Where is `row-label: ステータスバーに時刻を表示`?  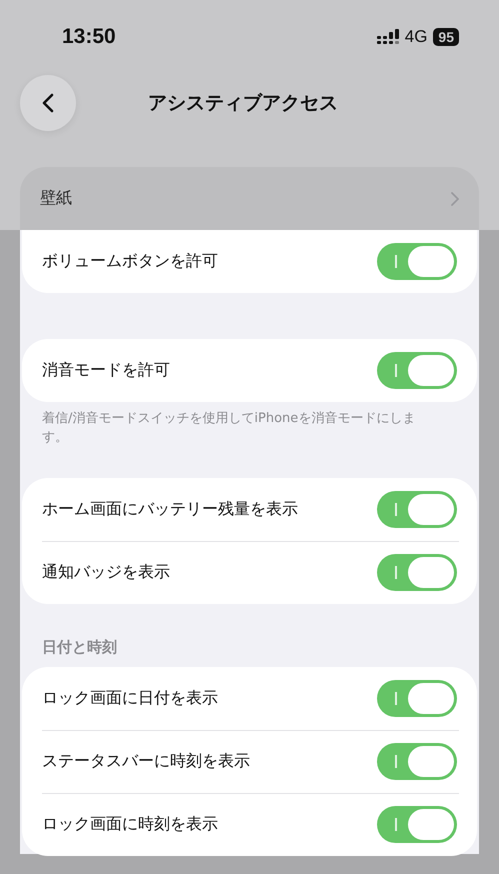 row-label: ステータスバーに時刻を表示 is located at coordinates (146, 761).